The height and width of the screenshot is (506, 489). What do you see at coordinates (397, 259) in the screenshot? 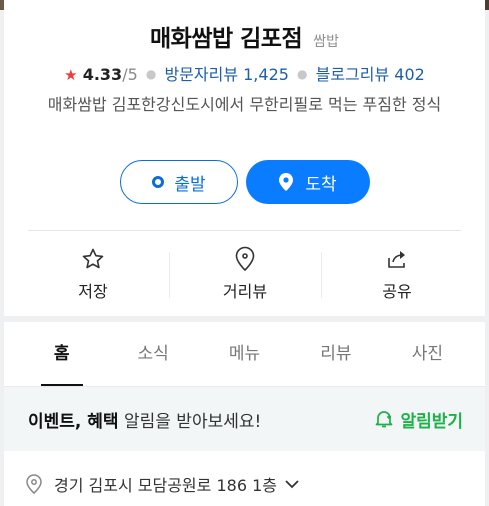
I see `share-icon` at bounding box center [397, 259].